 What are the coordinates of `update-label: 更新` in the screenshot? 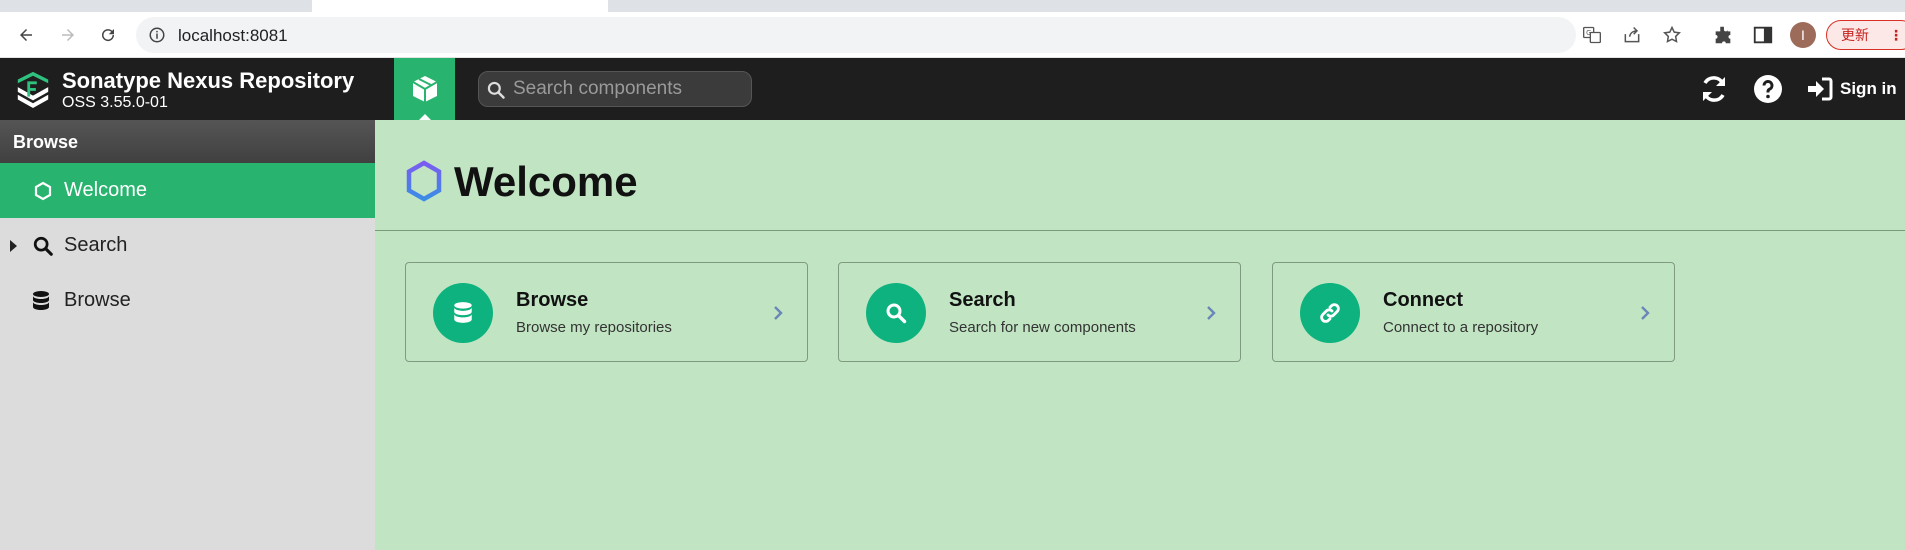 It's located at (1855, 35).